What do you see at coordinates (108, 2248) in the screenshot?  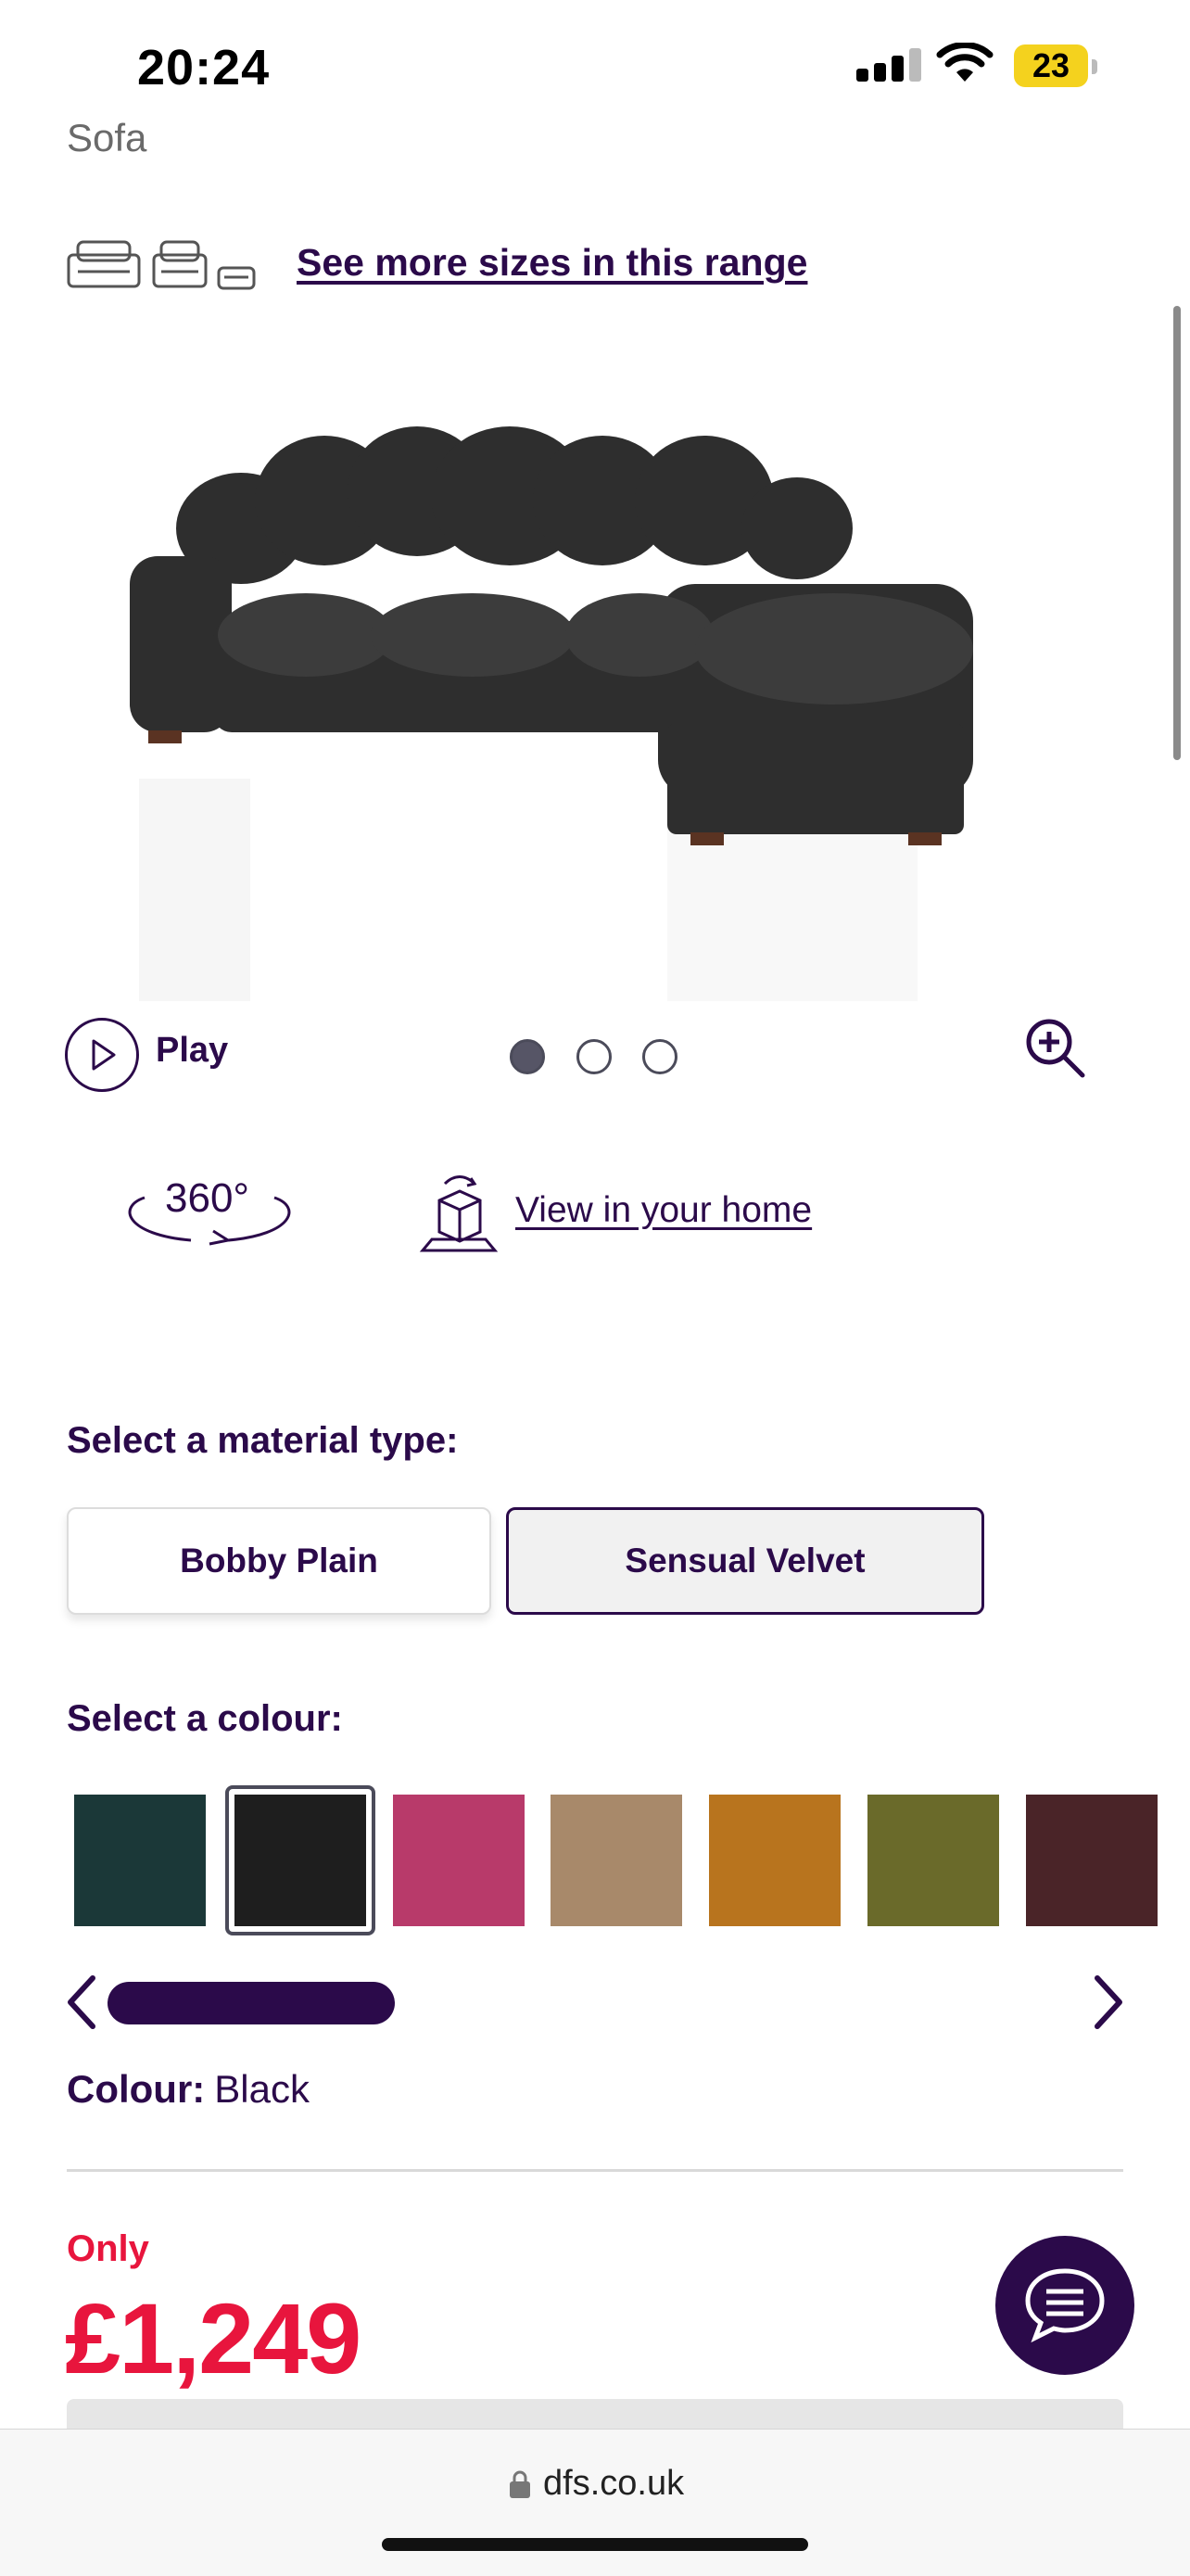 I see `price-prefix: Only` at bounding box center [108, 2248].